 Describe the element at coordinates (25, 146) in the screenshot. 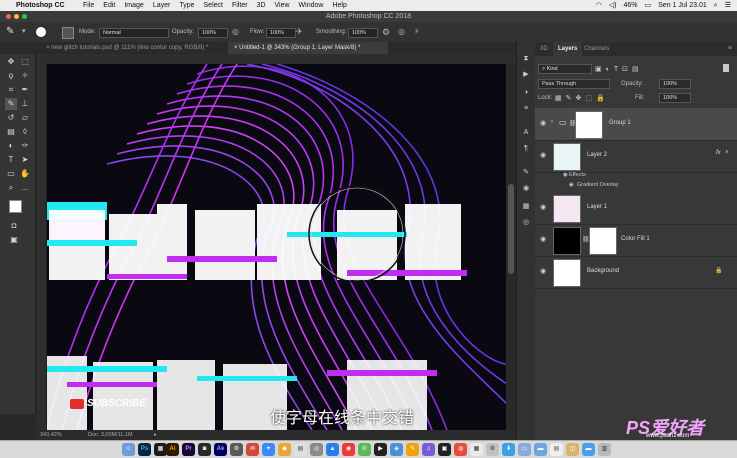

I see `pen-tool-icon: ✑` at that location.